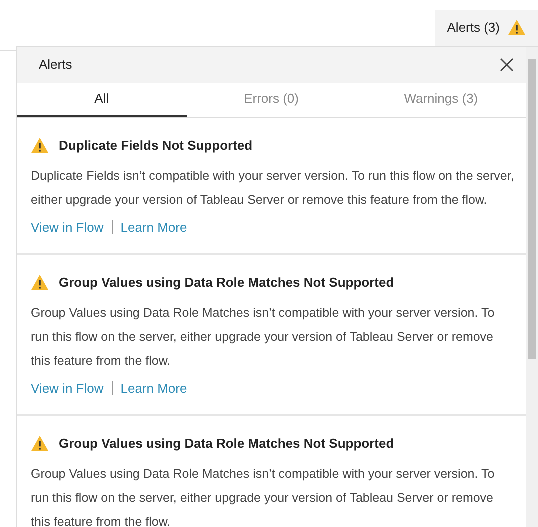  I want to click on alerts-button: Alerts (3), so click(486, 28).